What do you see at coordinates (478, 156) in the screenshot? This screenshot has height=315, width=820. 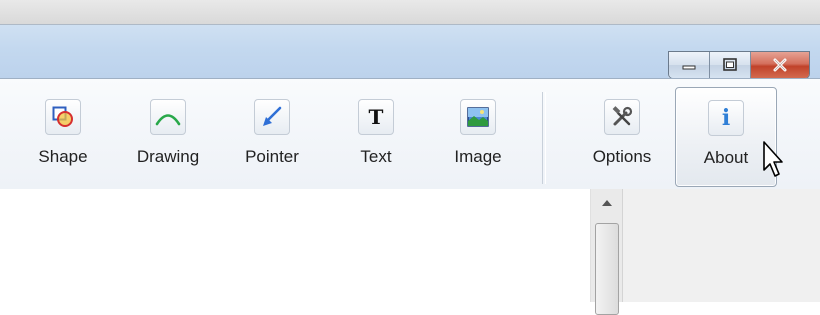 I see `image-label: Image` at bounding box center [478, 156].